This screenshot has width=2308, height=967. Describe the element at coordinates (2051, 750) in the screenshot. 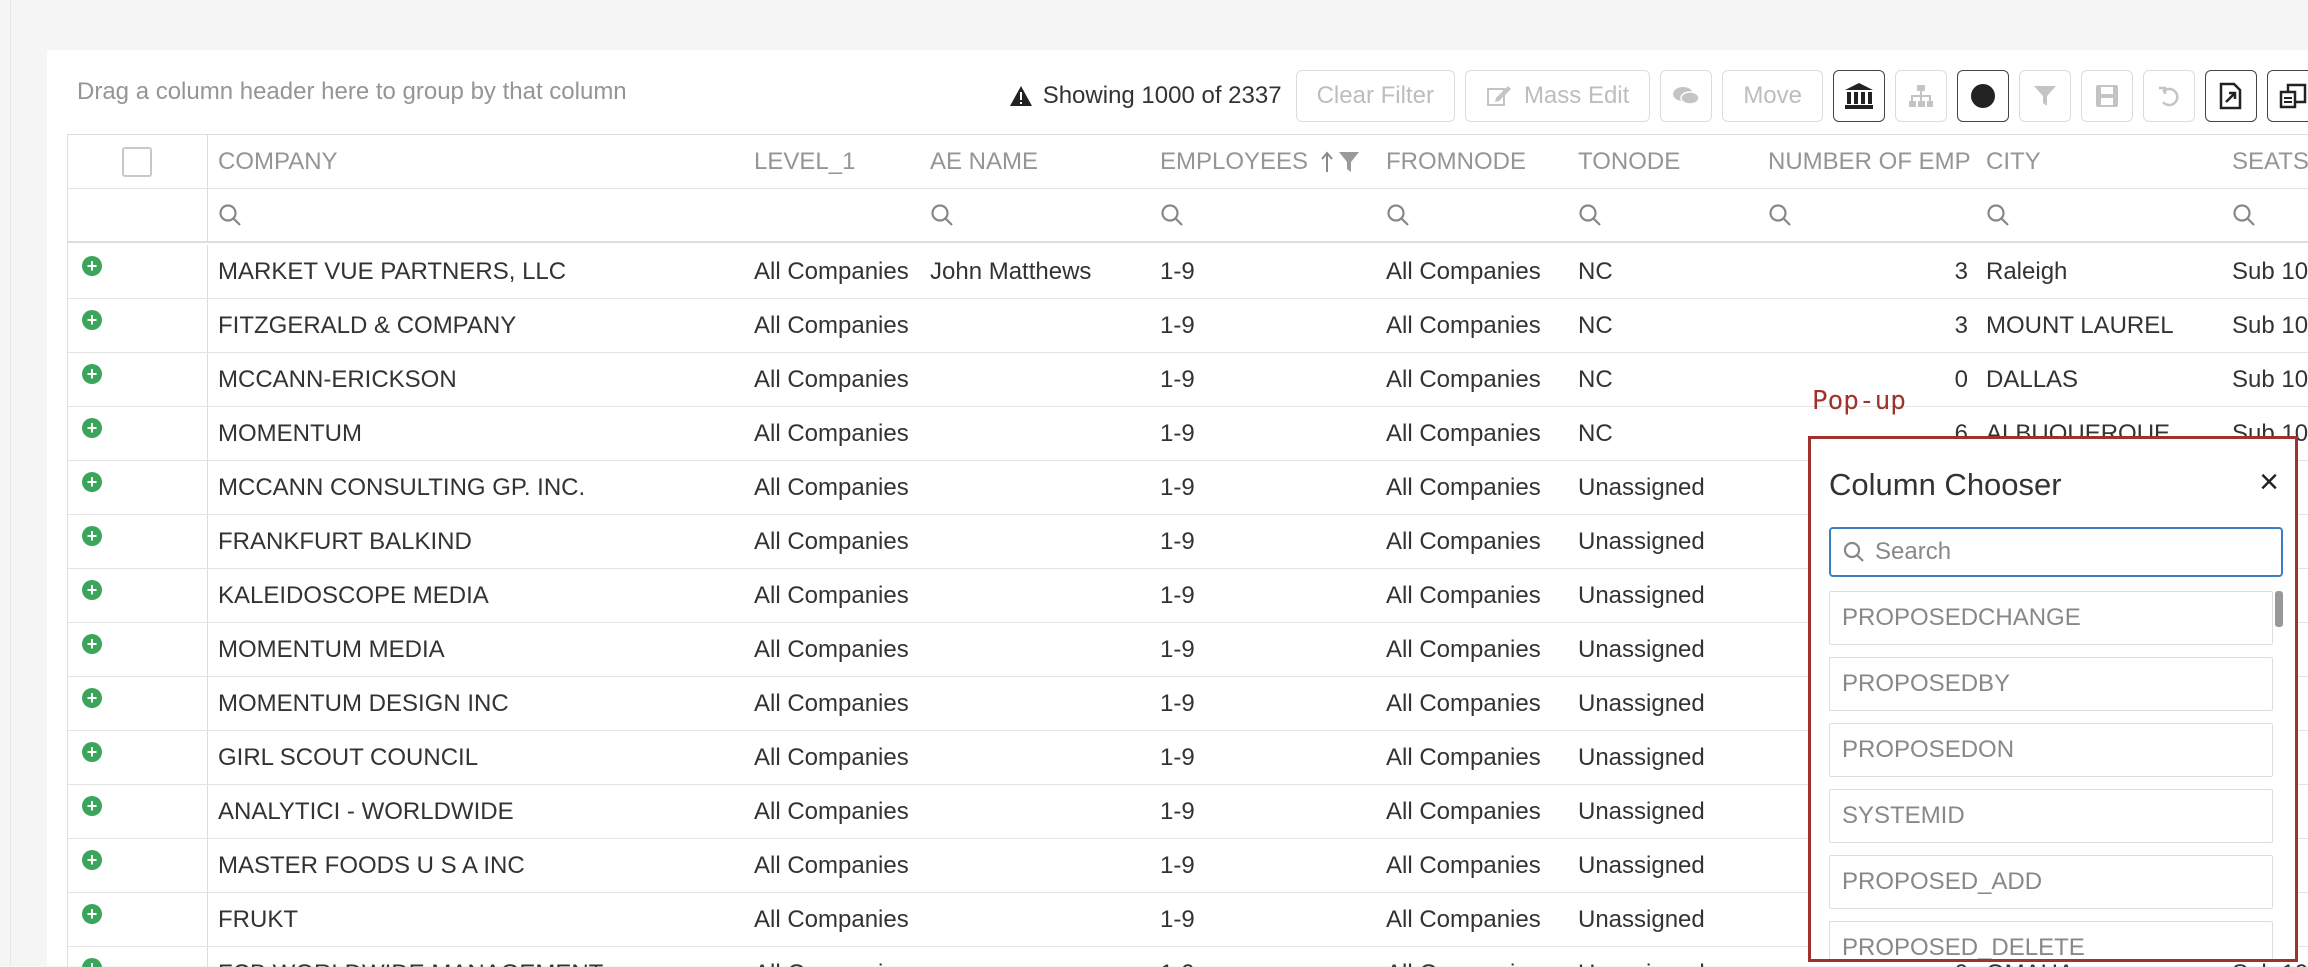

I see `column-chooser-item: PROPOSEDON` at that location.